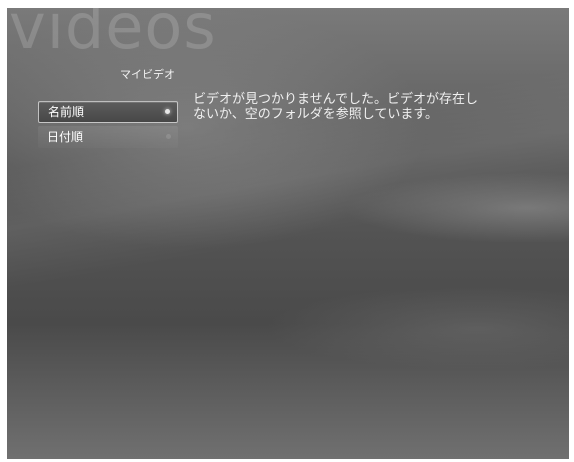 This screenshot has width=574, height=462. Describe the element at coordinates (335, 99) in the screenshot. I see `message-line-1: ビデオが見つかりませんでした。ビデオが存在し` at that location.